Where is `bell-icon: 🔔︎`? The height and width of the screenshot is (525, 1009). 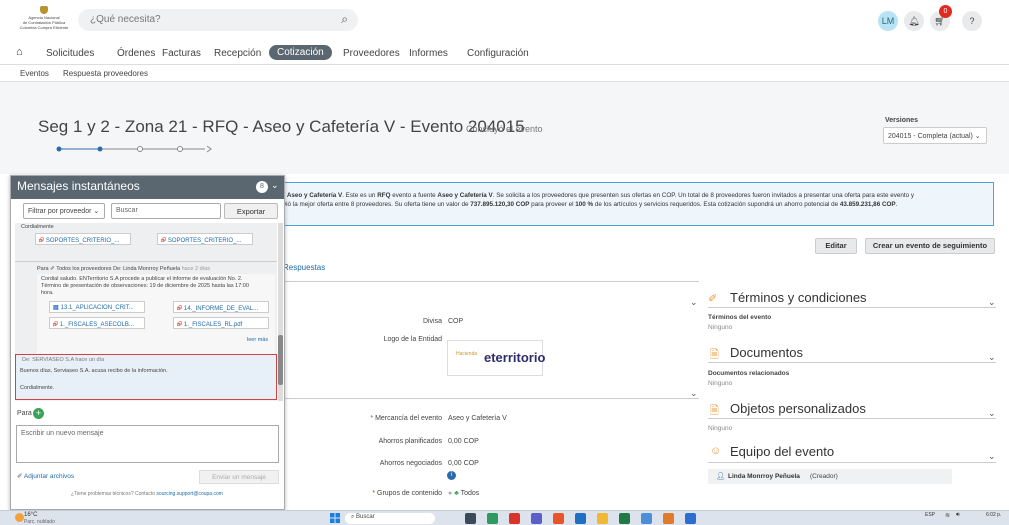 bell-icon: 🔔︎ is located at coordinates (914, 21).